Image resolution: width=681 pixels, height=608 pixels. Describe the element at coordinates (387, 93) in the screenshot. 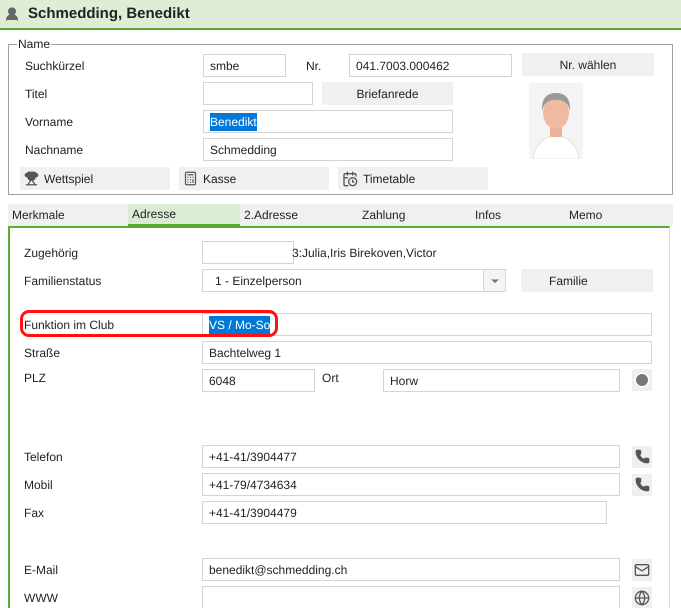

I see `action-button: Briefanrede` at that location.